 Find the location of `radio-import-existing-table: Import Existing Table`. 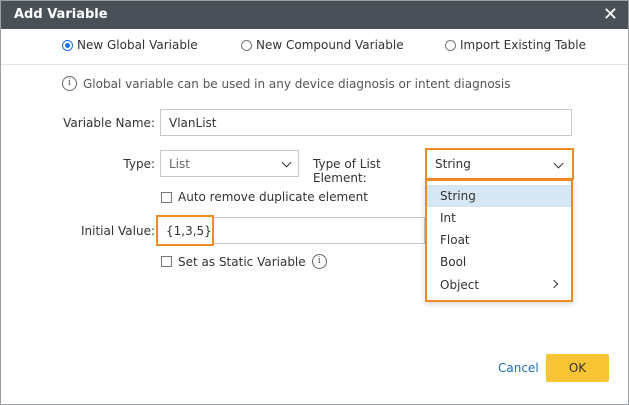

radio-import-existing-table: Import Existing Table is located at coordinates (515, 45).